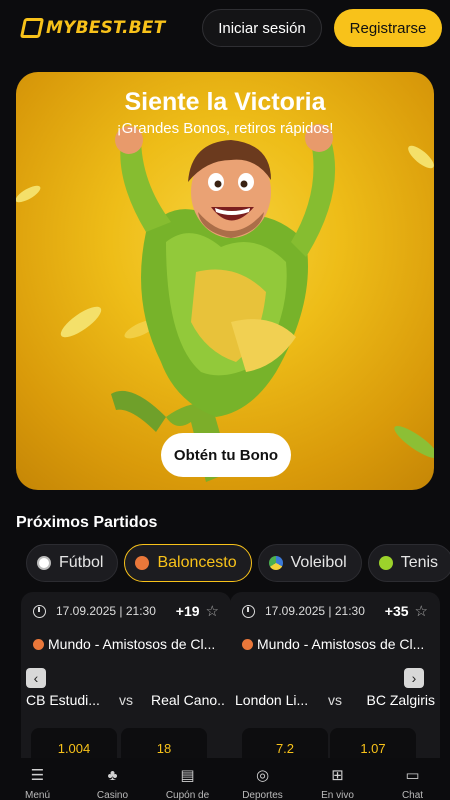 The height and width of the screenshot is (800, 450). I want to click on nav-coupon: ▤ Cupón de, so click(188, 779).